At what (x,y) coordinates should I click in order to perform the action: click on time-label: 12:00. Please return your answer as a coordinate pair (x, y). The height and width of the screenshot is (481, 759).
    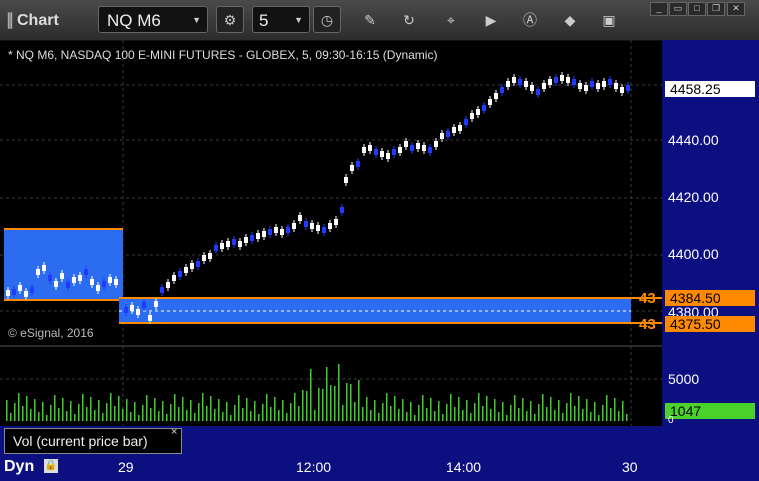
    Looking at the image, I should click on (314, 467).